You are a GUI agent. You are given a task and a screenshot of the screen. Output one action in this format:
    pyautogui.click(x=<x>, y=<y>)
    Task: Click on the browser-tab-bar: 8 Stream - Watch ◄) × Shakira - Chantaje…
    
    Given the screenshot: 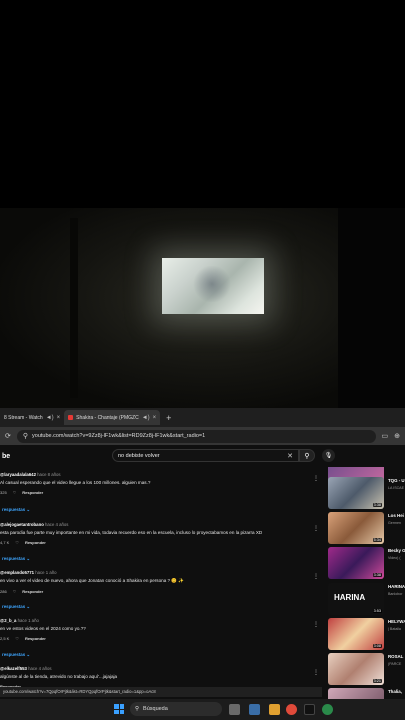 What is the action you would take?
    pyautogui.click(x=202, y=417)
    